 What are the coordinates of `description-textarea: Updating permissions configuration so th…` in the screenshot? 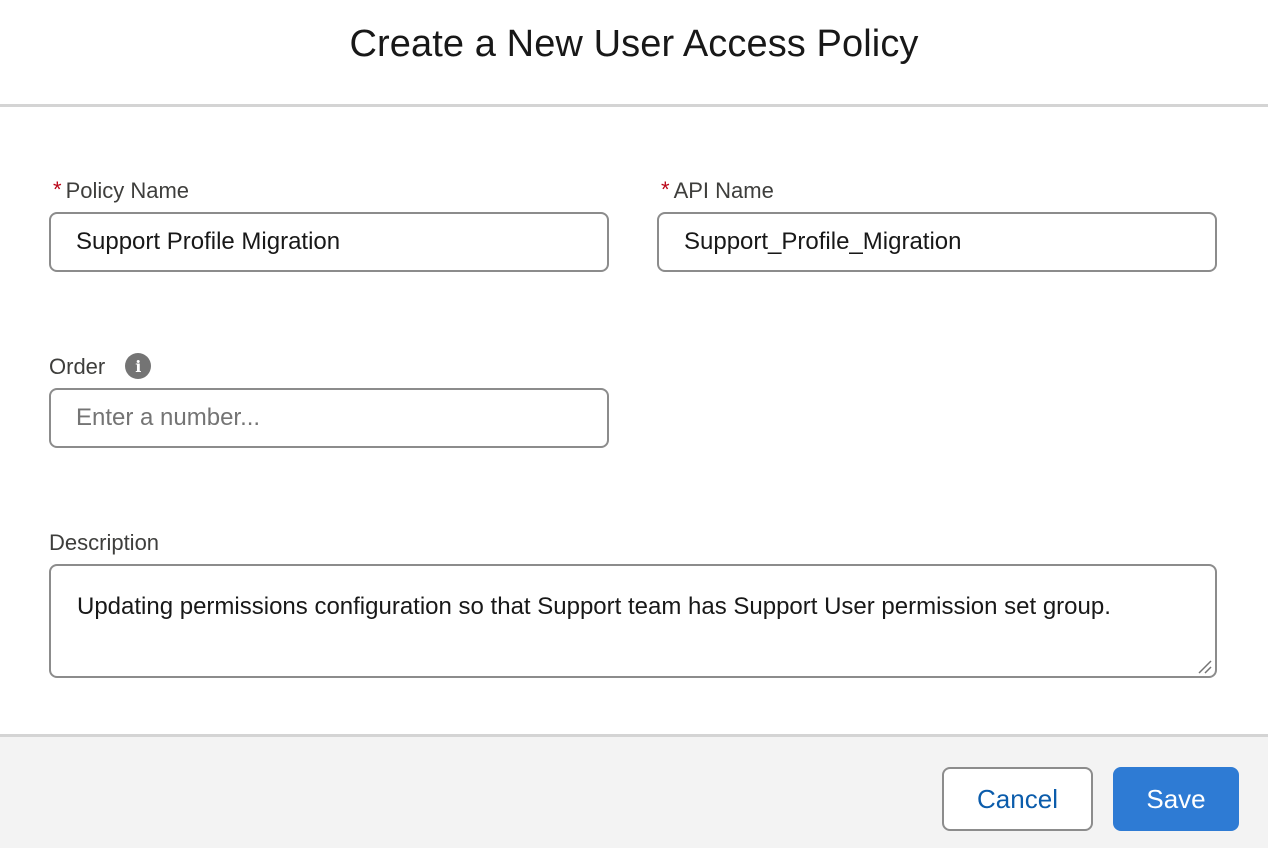 It's located at (633, 621).